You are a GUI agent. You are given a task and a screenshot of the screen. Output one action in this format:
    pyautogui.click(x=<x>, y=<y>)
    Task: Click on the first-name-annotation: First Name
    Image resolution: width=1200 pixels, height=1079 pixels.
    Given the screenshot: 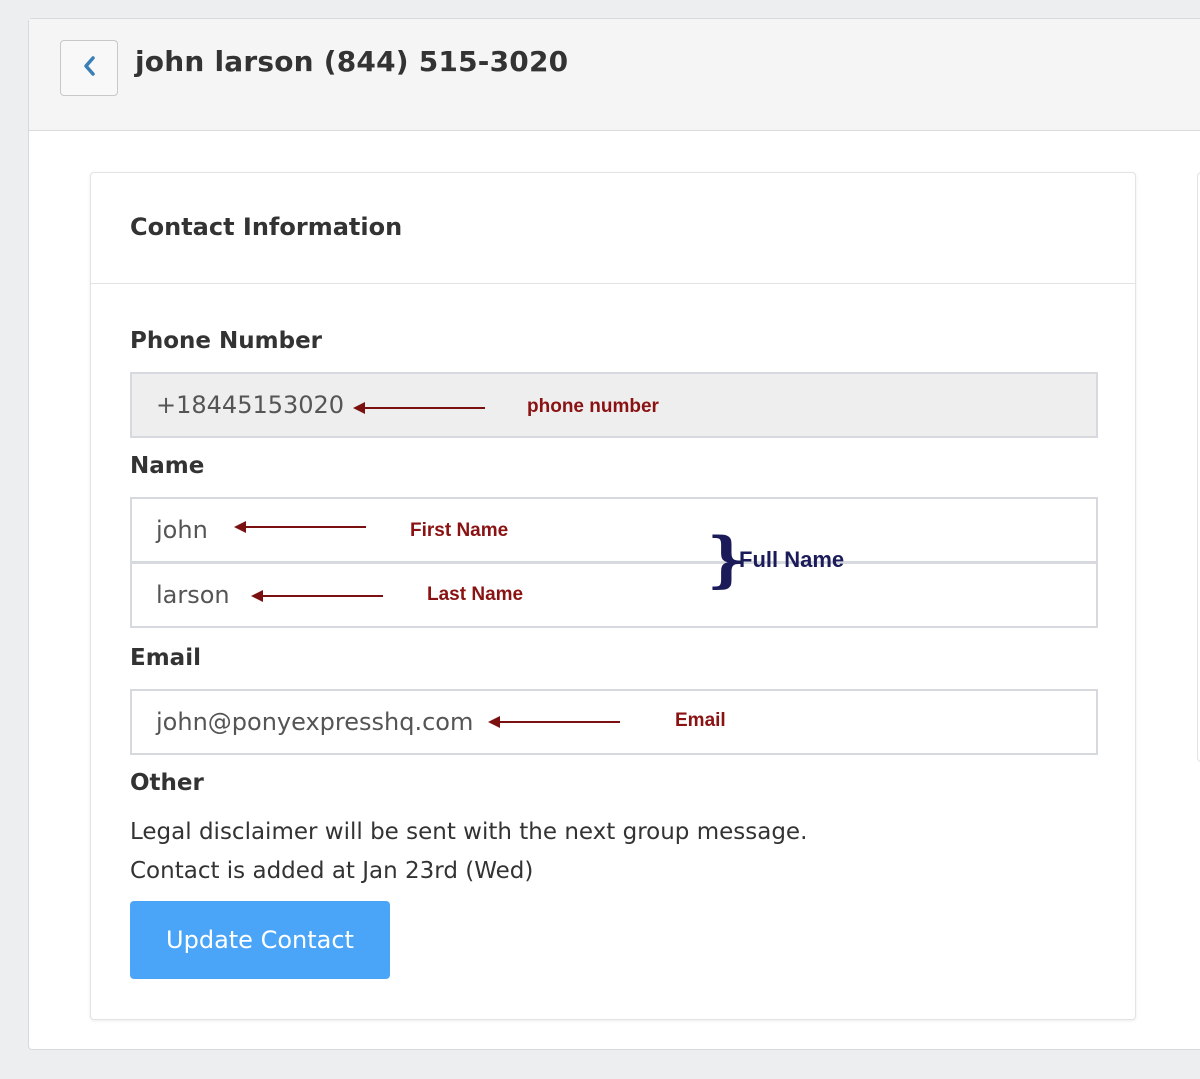 What is the action you would take?
    pyautogui.click(x=459, y=530)
    